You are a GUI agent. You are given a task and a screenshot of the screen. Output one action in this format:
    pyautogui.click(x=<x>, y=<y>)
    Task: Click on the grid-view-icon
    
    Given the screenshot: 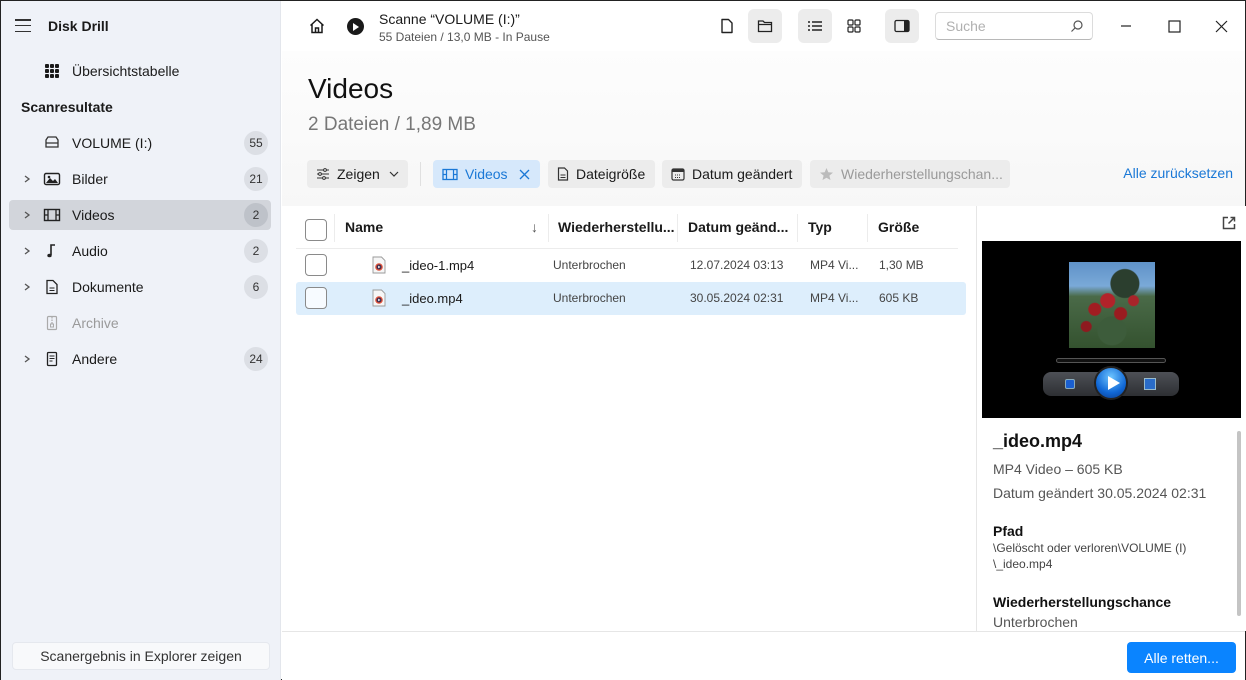 What is the action you would take?
    pyautogui.click(x=854, y=26)
    